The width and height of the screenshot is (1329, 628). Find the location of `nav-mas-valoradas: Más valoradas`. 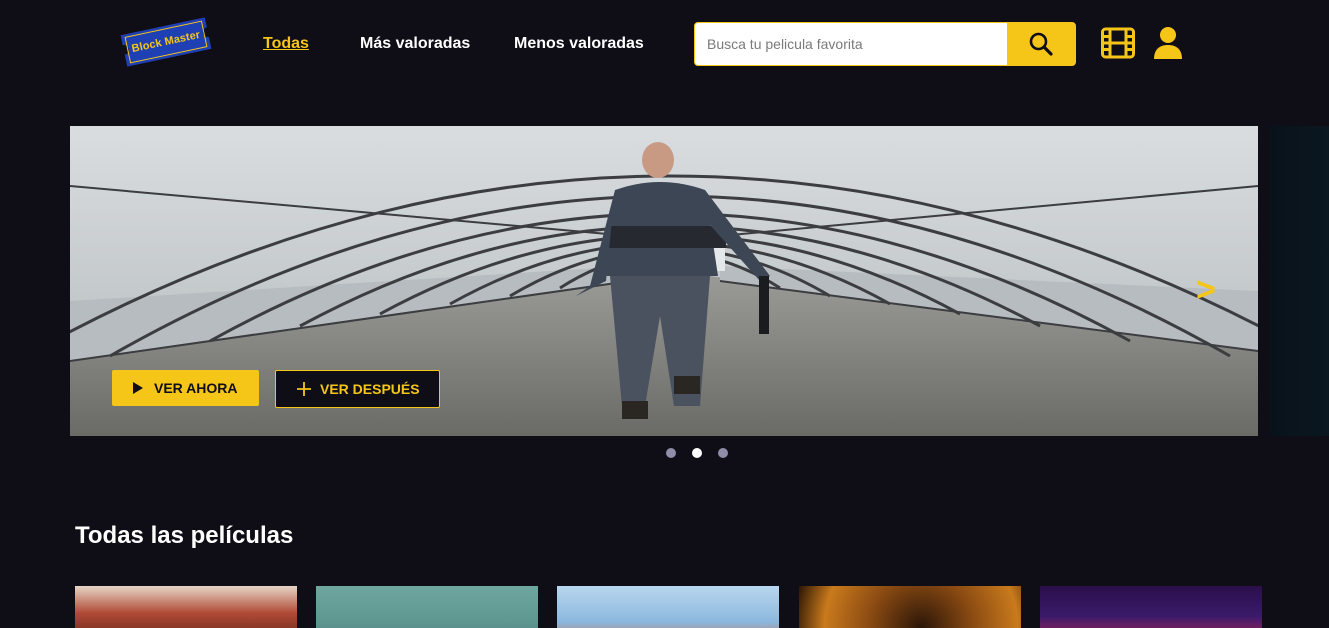

nav-mas-valoradas: Más valoradas is located at coordinates (415, 44).